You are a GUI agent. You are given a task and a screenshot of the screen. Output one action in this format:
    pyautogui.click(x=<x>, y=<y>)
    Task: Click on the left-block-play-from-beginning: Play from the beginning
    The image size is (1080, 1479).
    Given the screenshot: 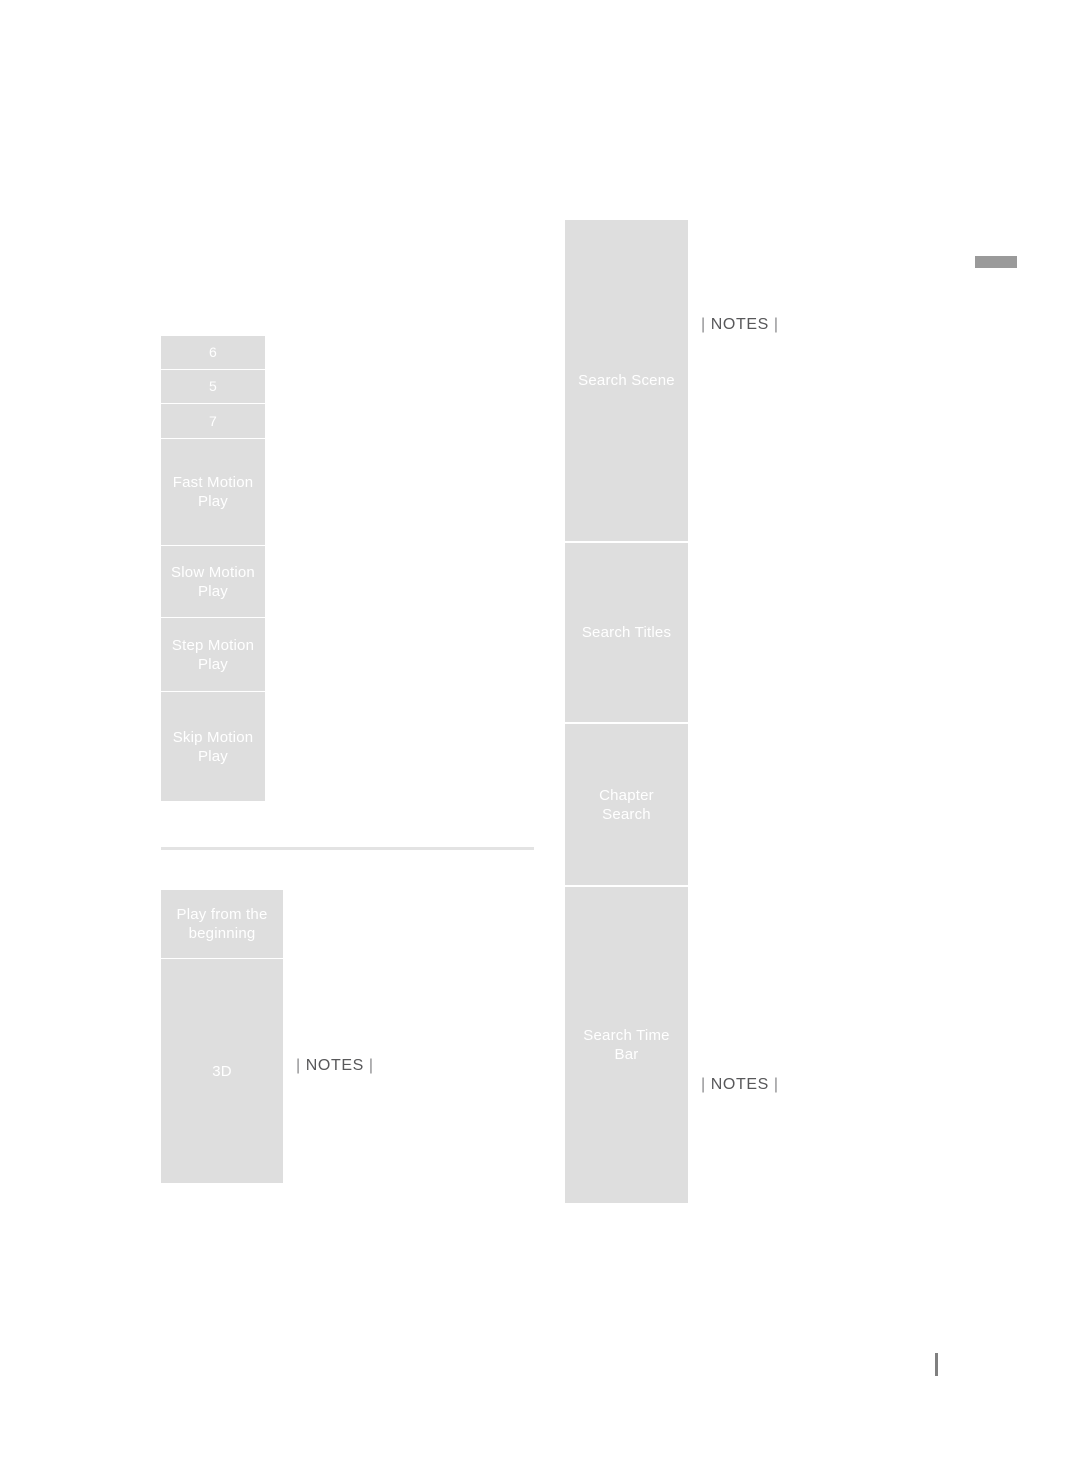 What is the action you would take?
    pyautogui.click(x=222, y=924)
    